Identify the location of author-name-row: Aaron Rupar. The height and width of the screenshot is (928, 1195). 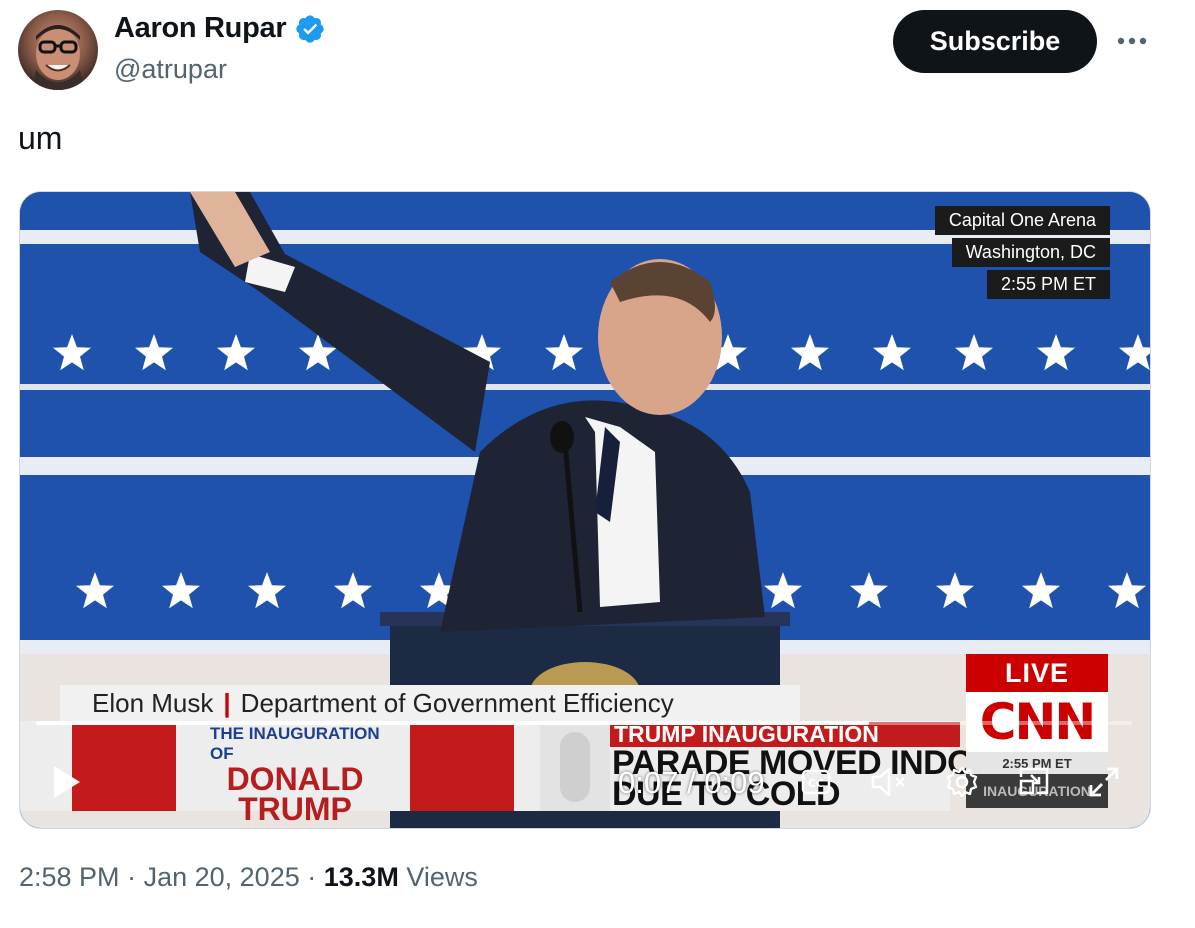
(220, 28).